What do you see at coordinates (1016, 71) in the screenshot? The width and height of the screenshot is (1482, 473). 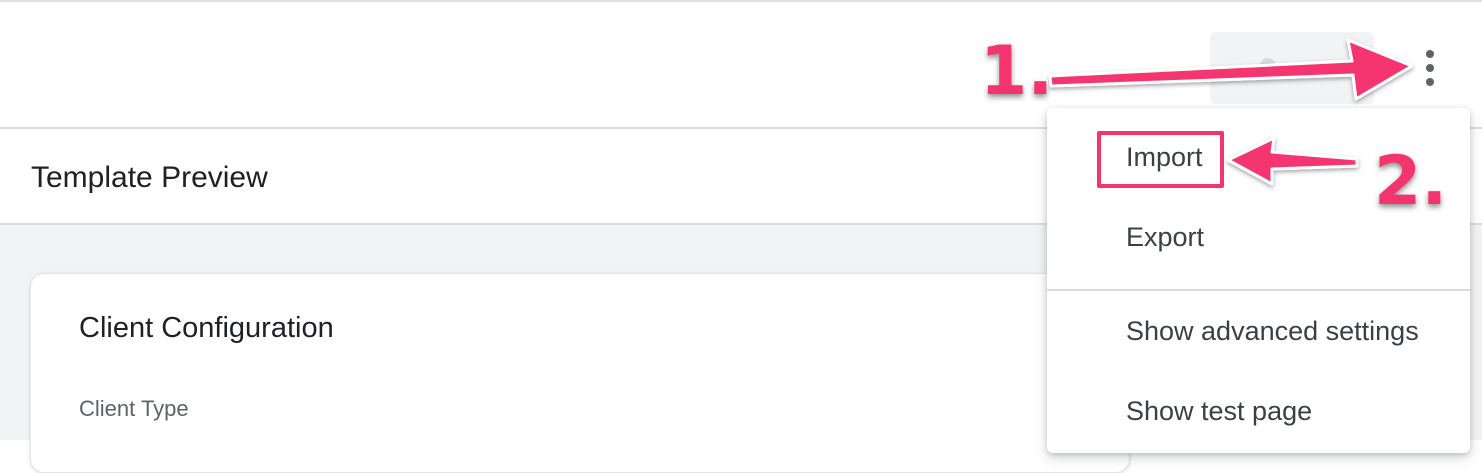 I see `annotation-step1: 1.` at bounding box center [1016, 71].